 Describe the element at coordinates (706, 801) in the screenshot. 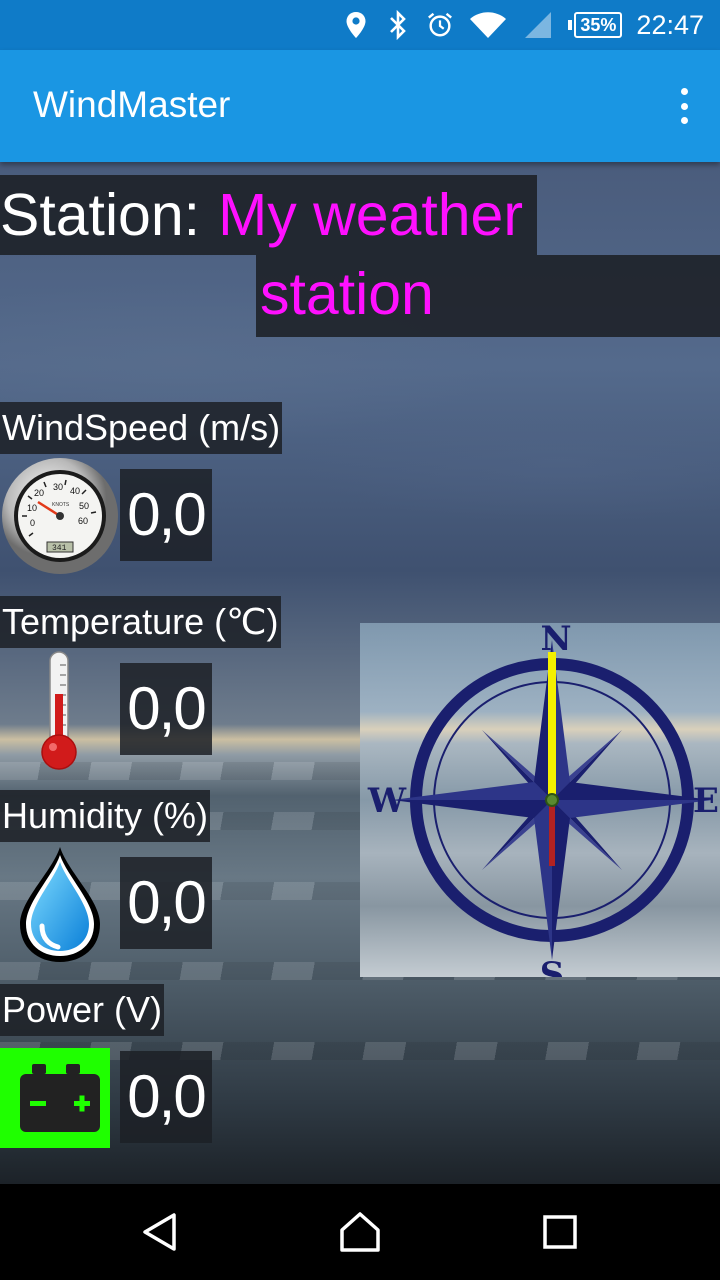

I see `compass-east-label: E` at that location.